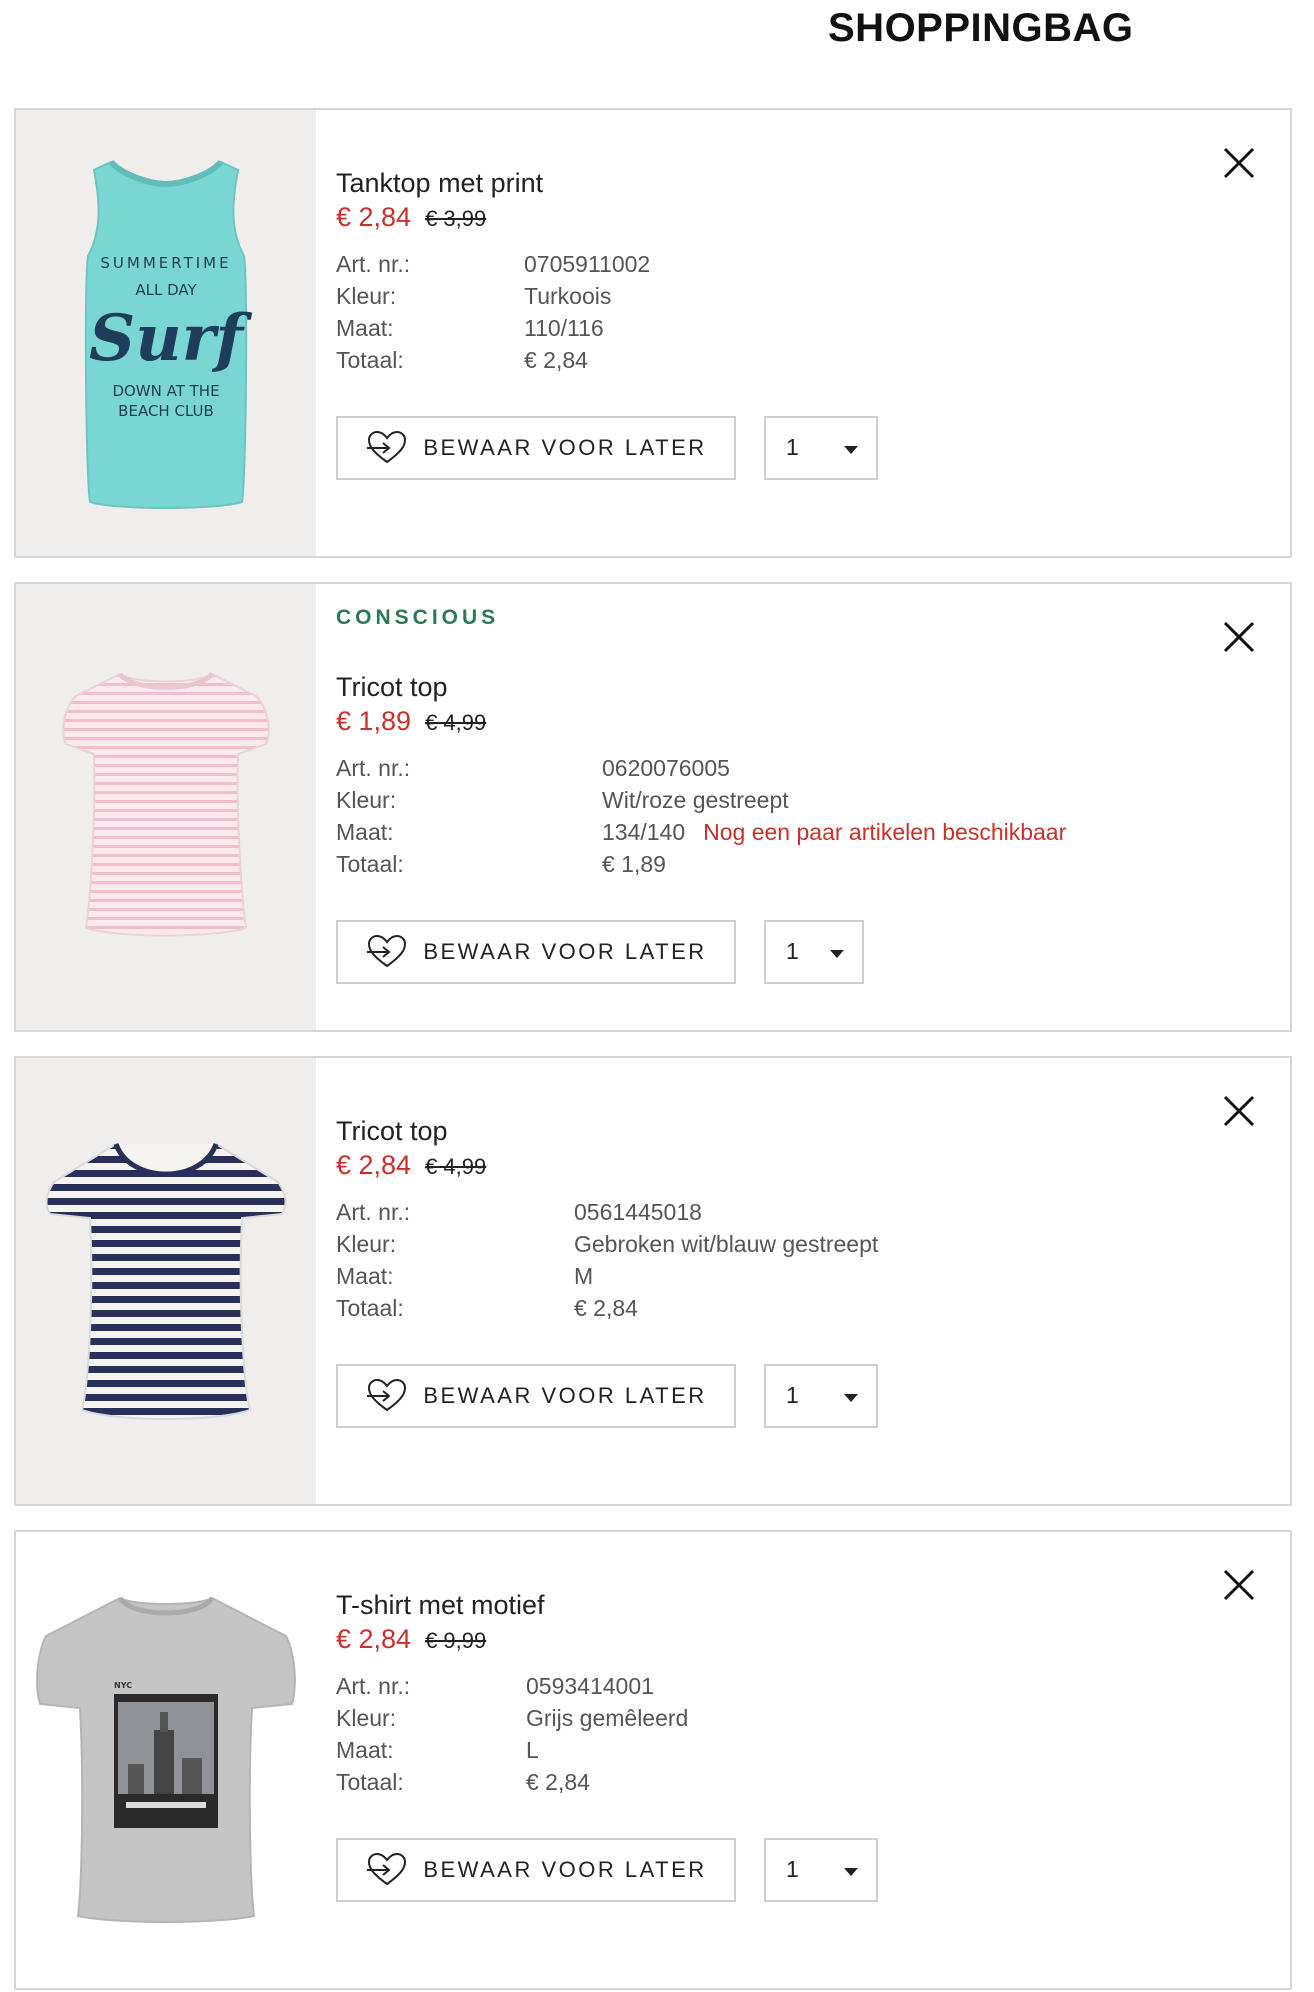 This screenshot has height=1992, width=1314. What do you see at coordinates (439, 183) in the screenshot?
I see `product-name: Tanktop met print` at bounding box center [439, 183].